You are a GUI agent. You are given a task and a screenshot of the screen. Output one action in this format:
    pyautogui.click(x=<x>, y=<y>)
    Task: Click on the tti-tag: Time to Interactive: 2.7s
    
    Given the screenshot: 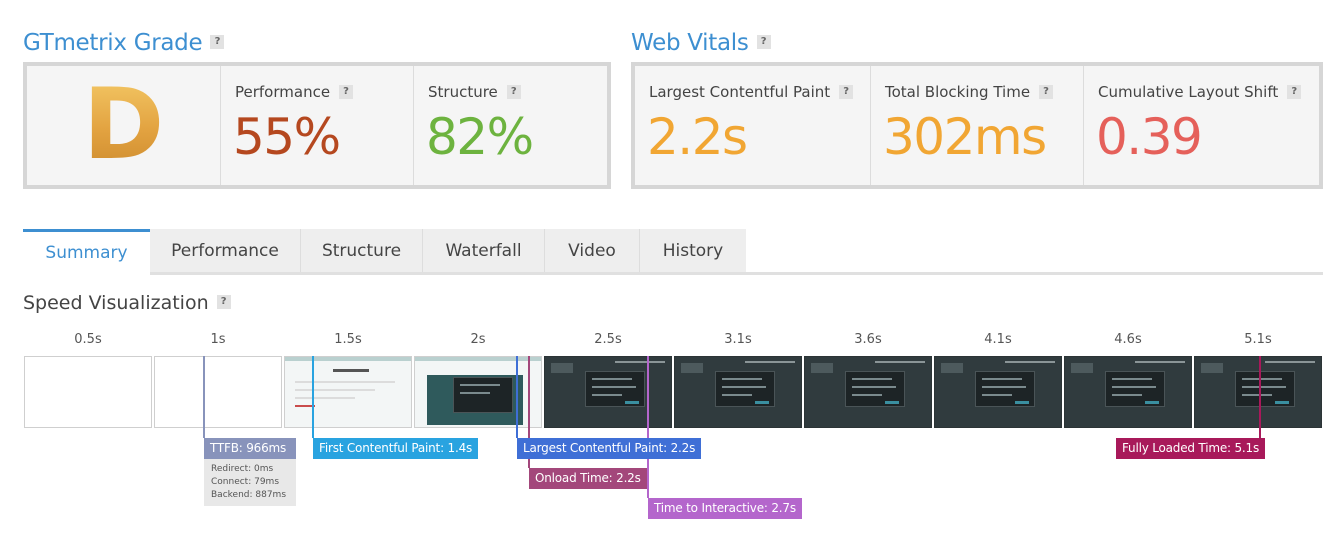 What is the action you would take?
    pyautogui.click(x=725, y=508)
    